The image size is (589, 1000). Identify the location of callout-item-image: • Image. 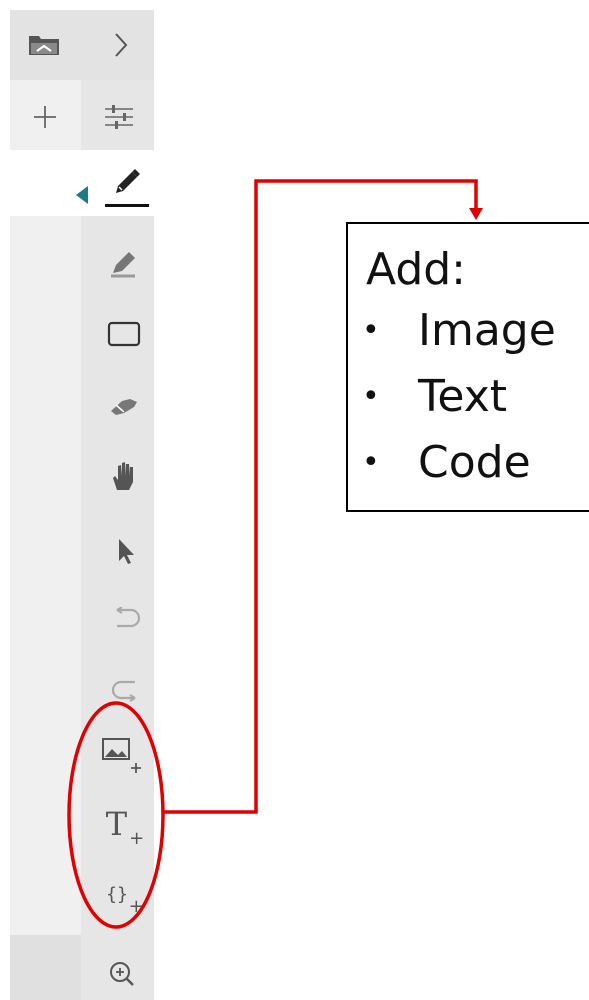
(452, 331).